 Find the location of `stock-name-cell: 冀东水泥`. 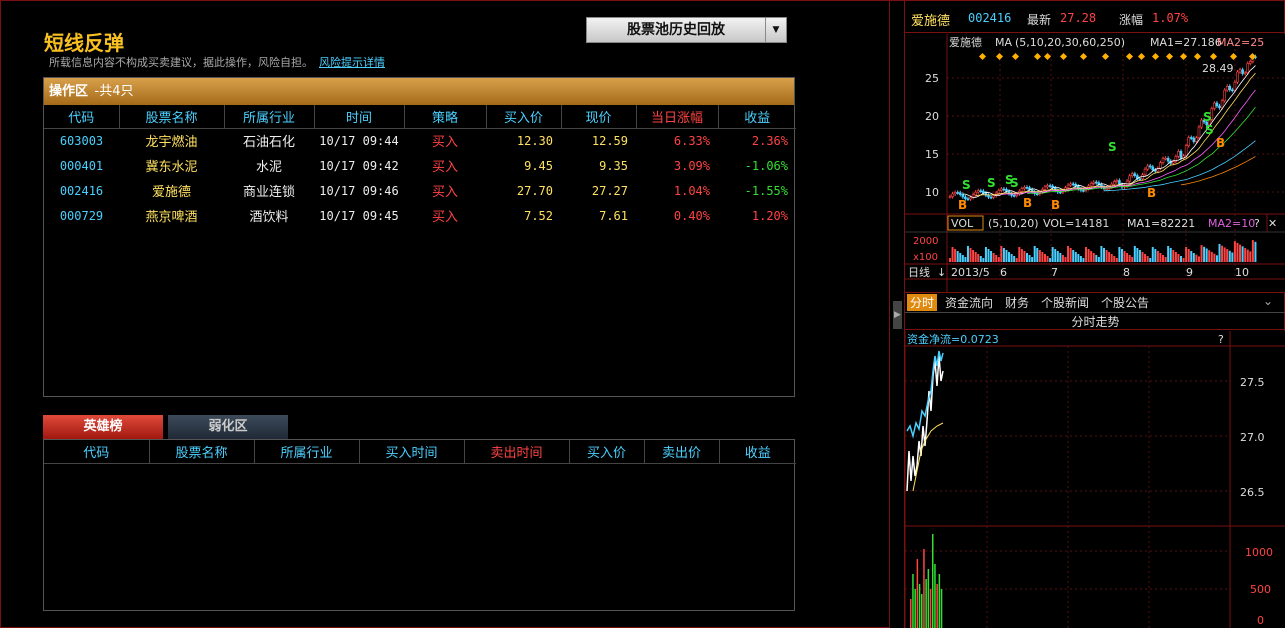

stock-name-cell: 冀东水泥 is located at coordinates (171, 165).